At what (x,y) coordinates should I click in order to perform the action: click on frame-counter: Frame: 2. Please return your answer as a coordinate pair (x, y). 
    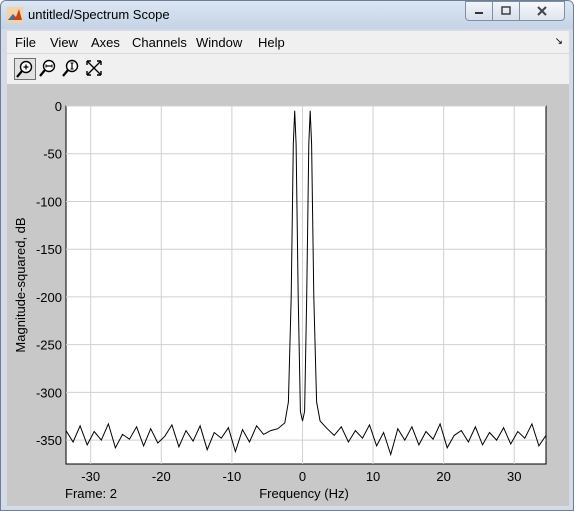
    Looking at the image, I should click on (91, 493).